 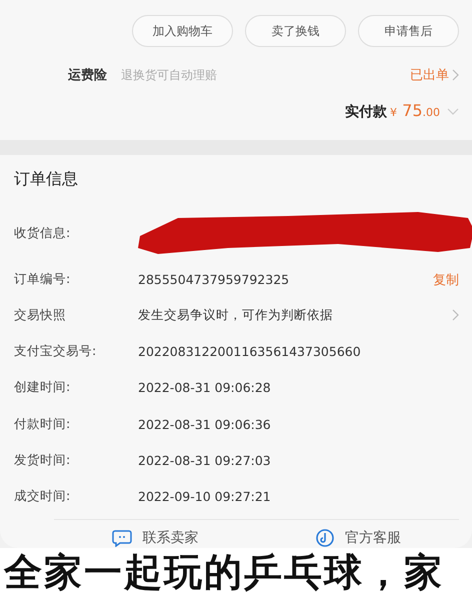 What do you see at coordinates (122, 538) in the screenshot?
I see `chat-icon` at bounding box center [122, 538].